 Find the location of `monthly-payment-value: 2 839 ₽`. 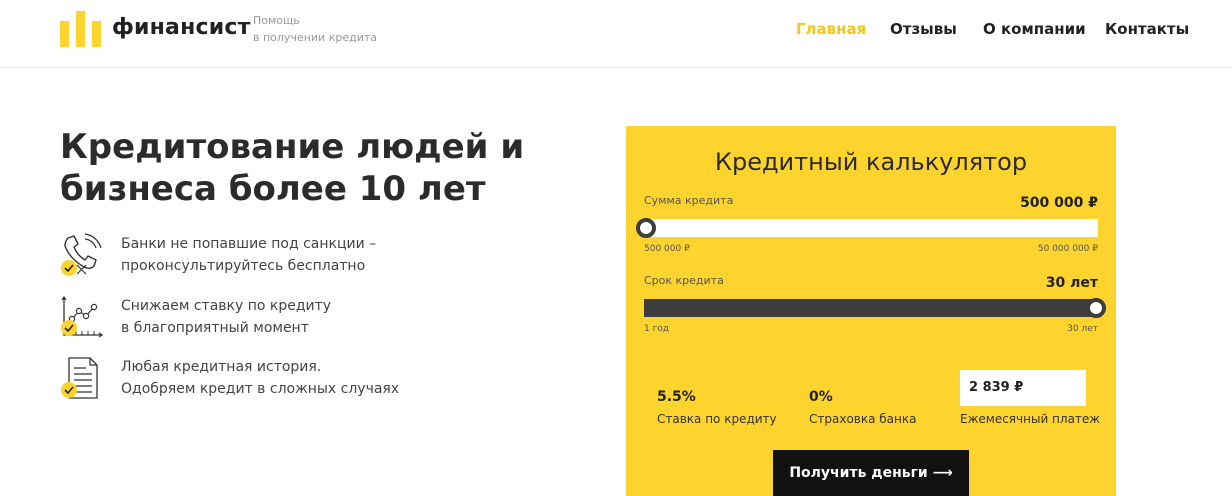

monthly-payment-value: 2 839 ₽ is located at coordinates (996, 387).